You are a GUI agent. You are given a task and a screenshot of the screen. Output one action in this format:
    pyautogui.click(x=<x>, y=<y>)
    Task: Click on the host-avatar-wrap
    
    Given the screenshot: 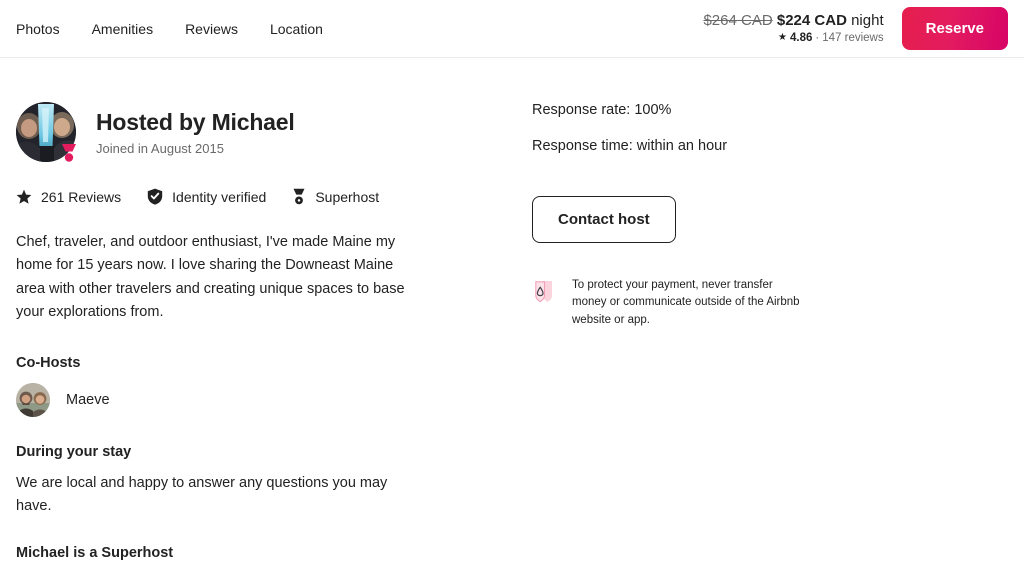 What is the action you would take?
    pyautogui.click(x=46, y=132)
    